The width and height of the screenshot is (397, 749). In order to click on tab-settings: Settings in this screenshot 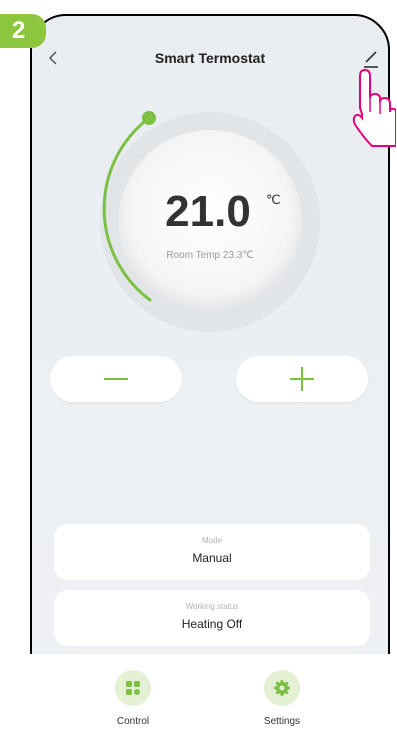, I will do `click(282, 698)`.